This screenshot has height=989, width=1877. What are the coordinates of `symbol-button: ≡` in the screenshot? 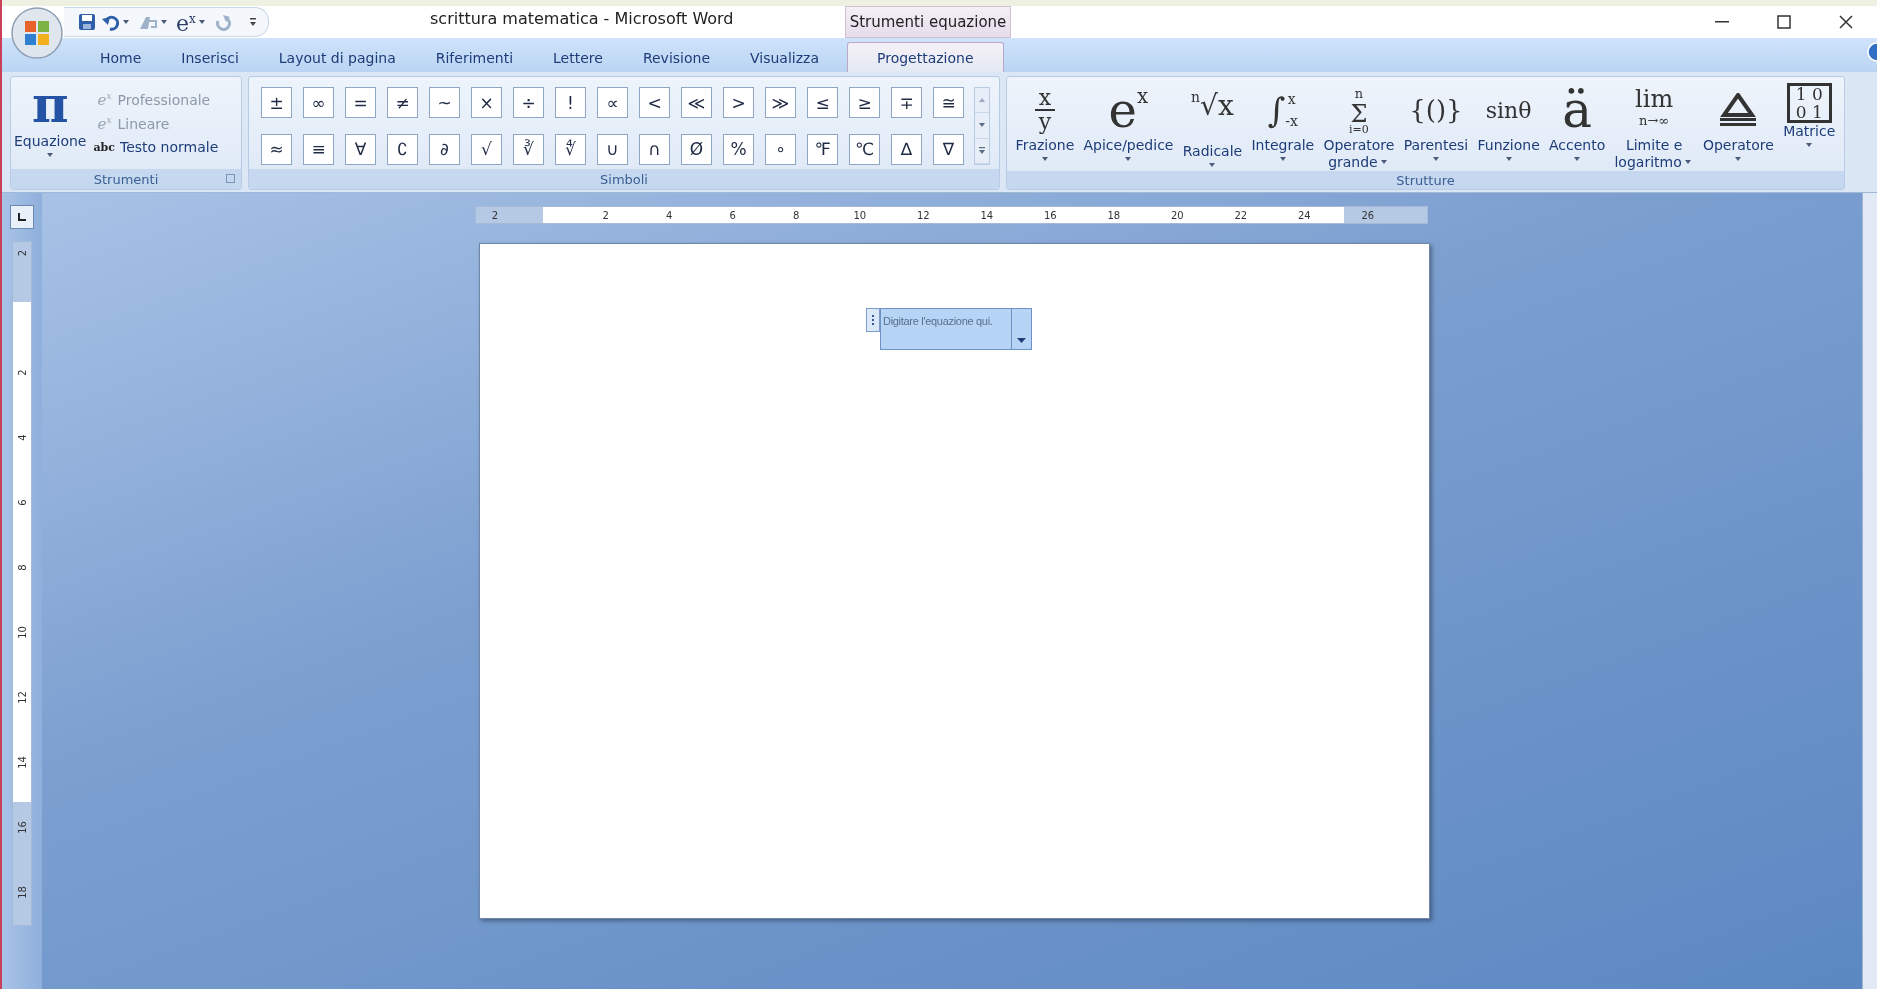 It's located at (318, 149).